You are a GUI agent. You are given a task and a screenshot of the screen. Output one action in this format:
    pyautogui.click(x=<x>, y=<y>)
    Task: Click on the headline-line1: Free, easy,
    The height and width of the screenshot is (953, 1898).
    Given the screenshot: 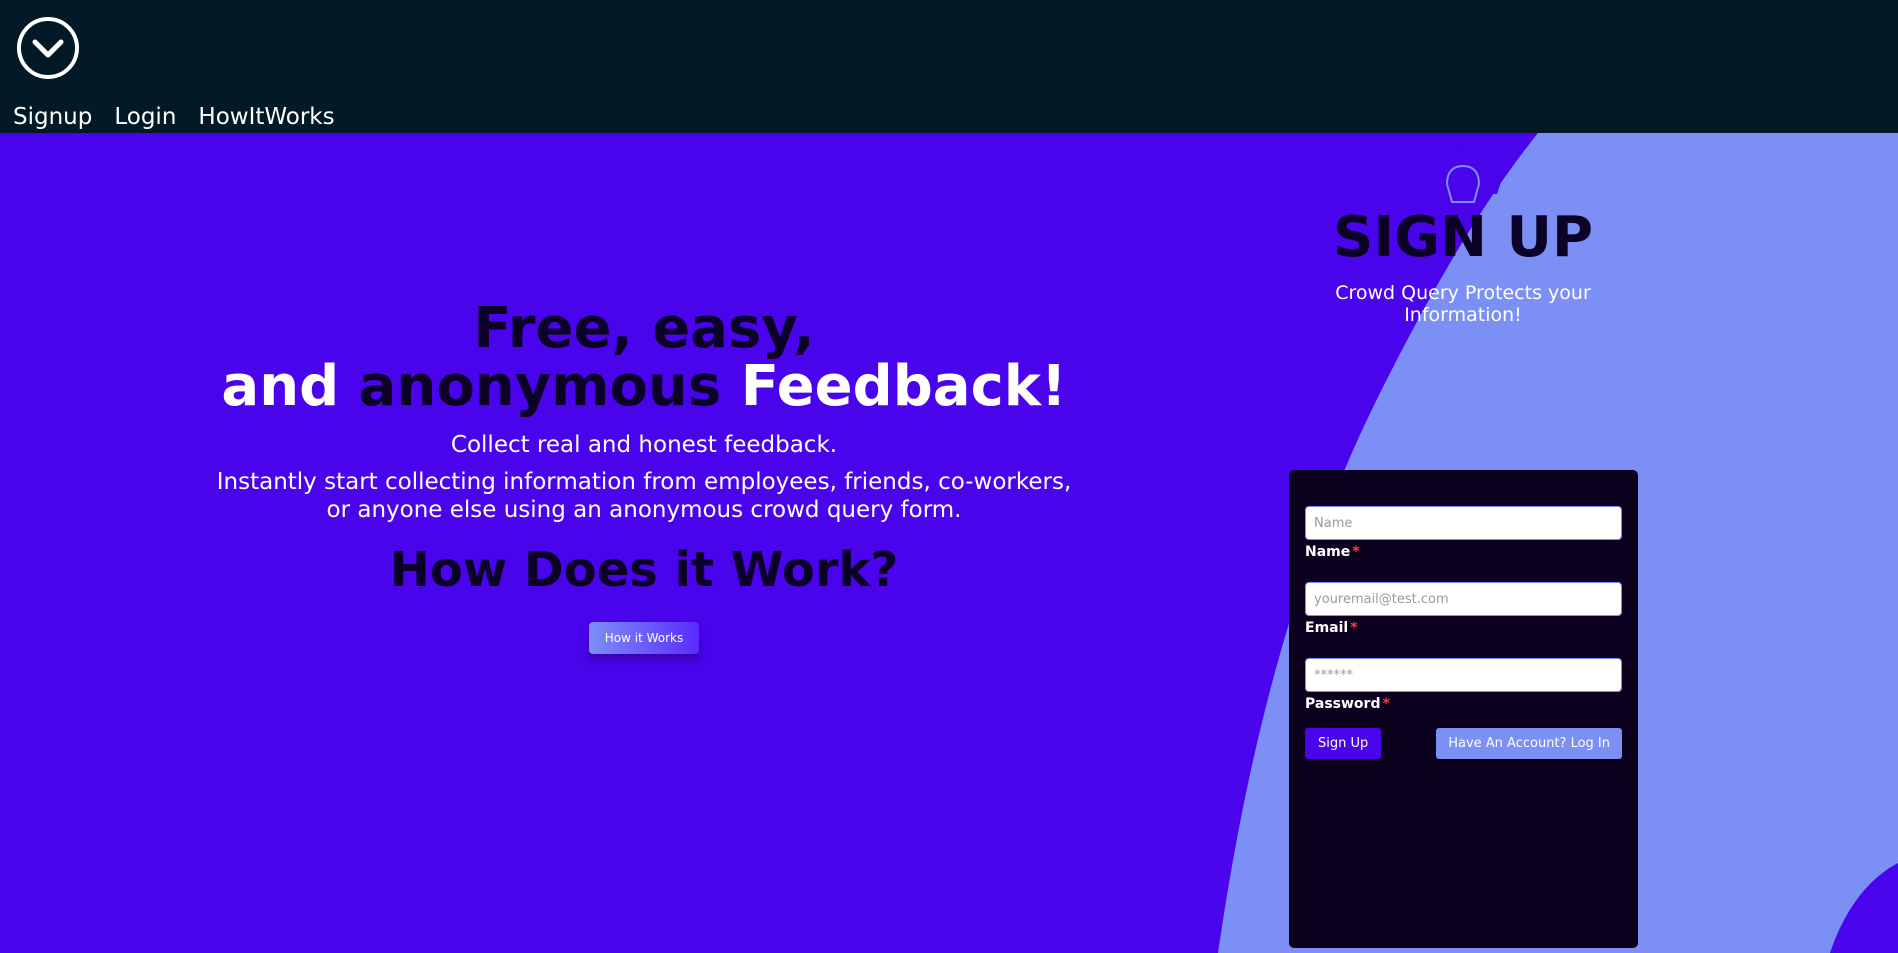 What is the action you would take?
    pyautogui.click(x=644, y=328)
    